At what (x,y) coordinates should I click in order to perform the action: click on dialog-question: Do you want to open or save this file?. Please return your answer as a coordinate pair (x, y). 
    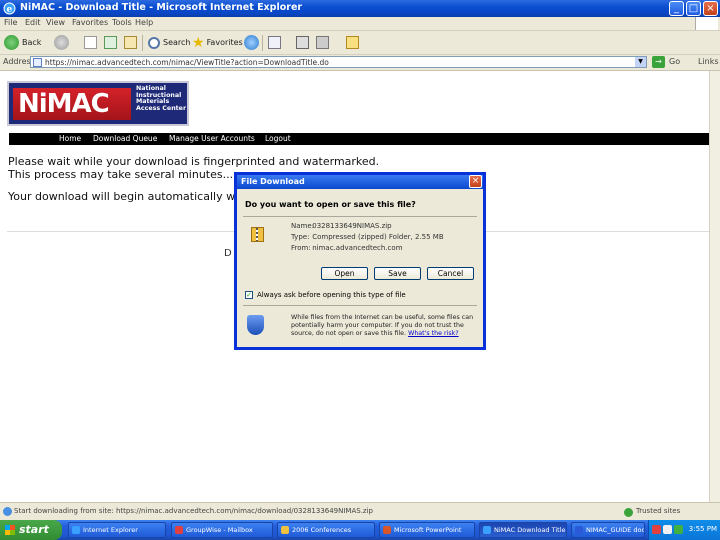
    Looking at the image, I should click on (330, 204).